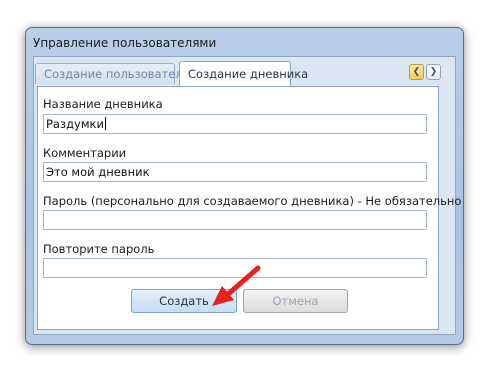 The width and height of the screenshot is (489, 369). I want to click on password-repeat-input, so click(235, 268).